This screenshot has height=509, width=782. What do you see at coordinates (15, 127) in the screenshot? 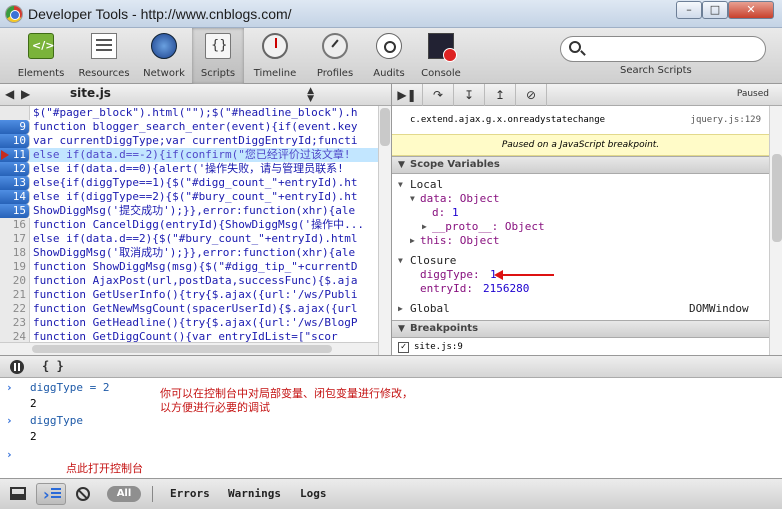
I see `breakpoint-marker: 9` at bounding box center [15, 127].